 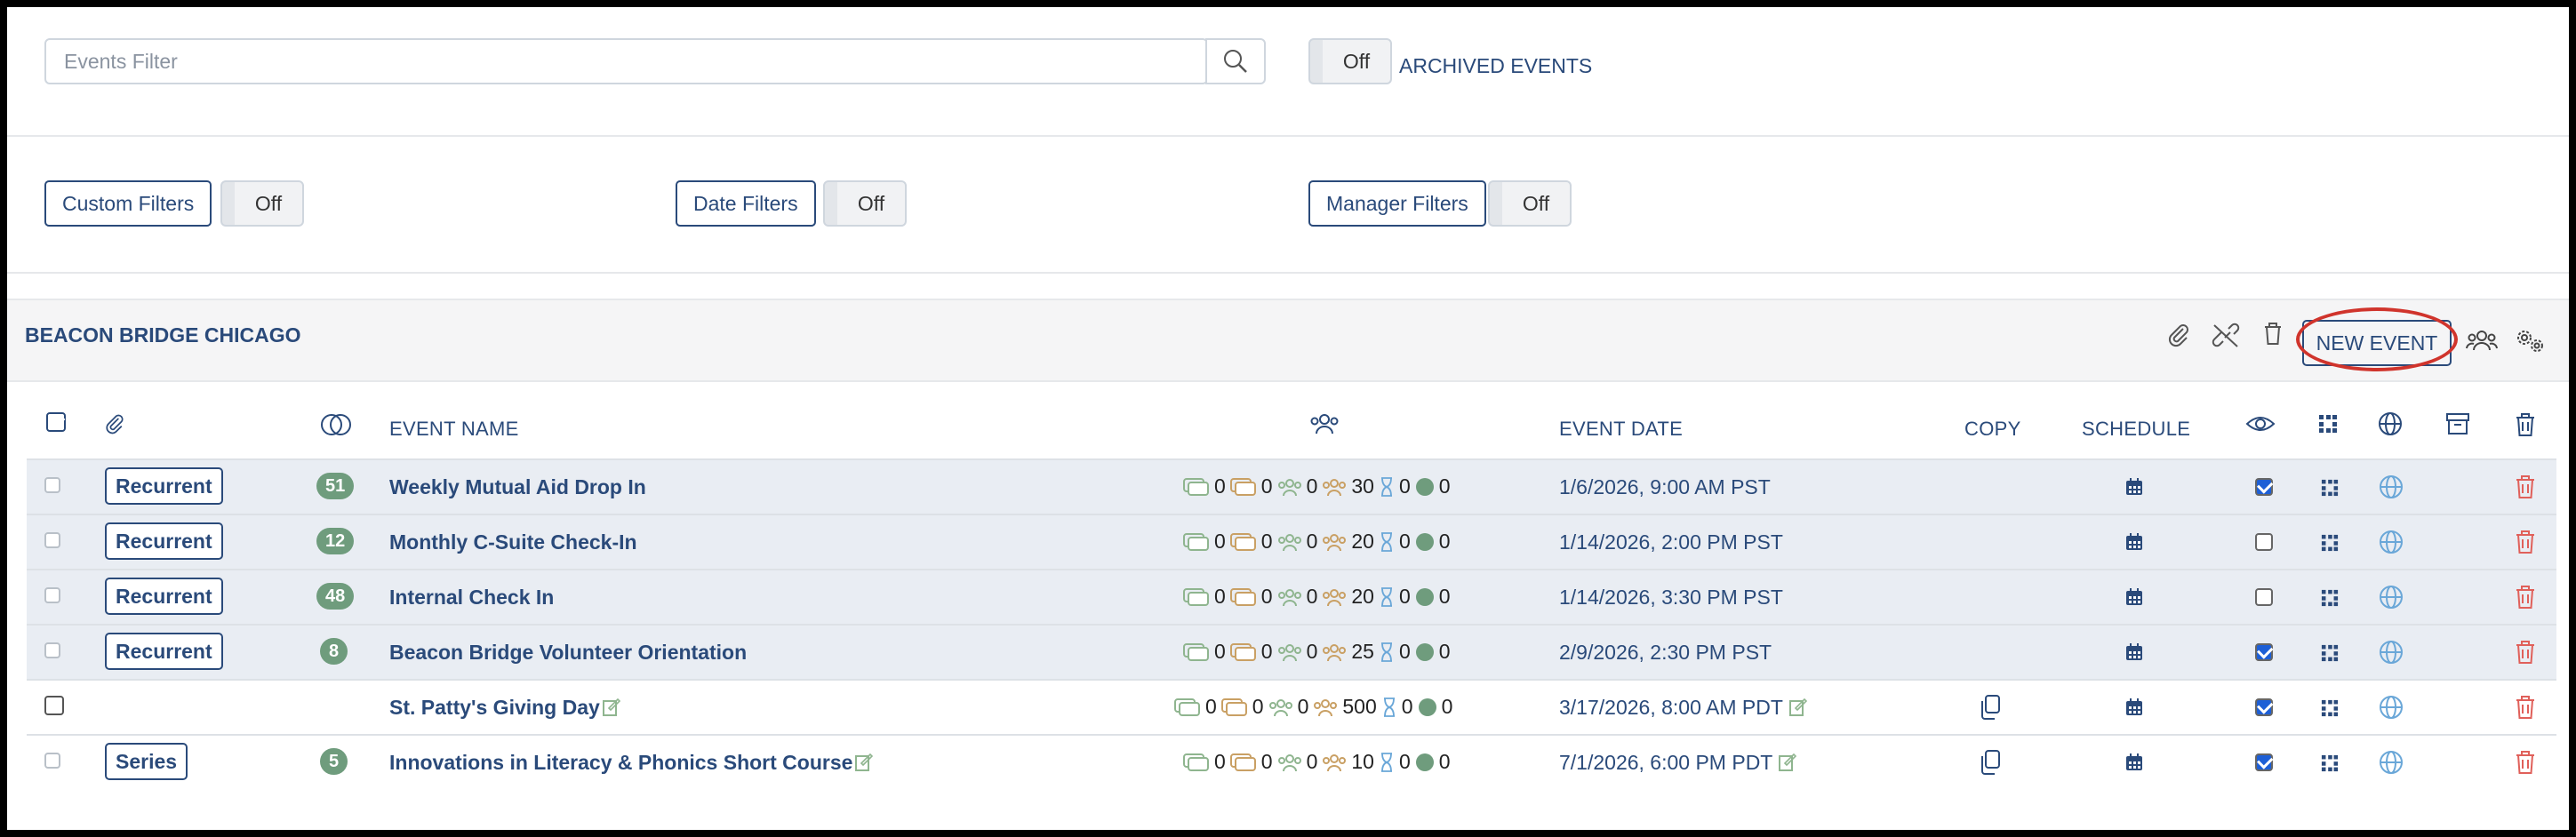 I want to click on date-filters-button: Date Filters, so click(x=746, y=203).